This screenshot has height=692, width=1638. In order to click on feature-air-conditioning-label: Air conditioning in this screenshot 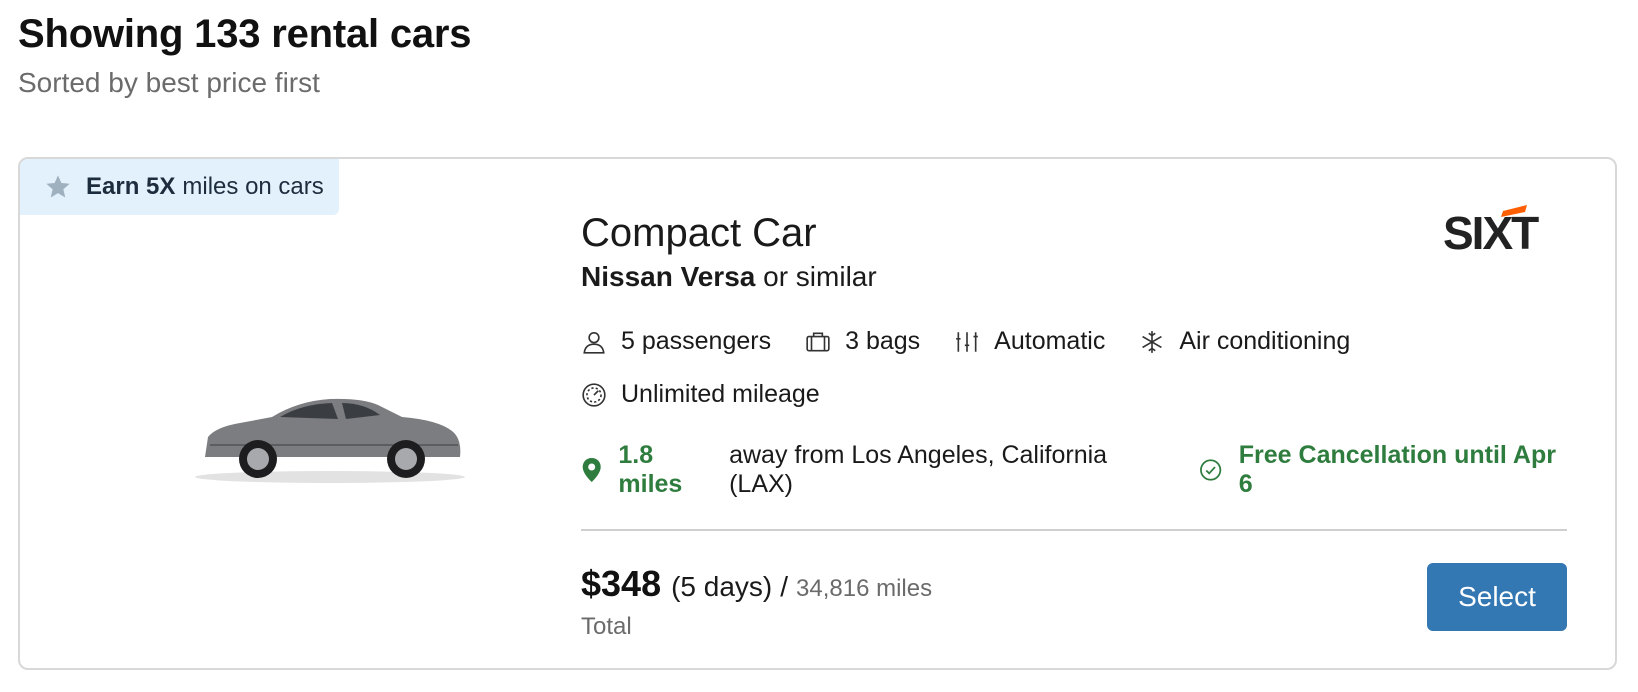, I will do `click(1265, 341)`.